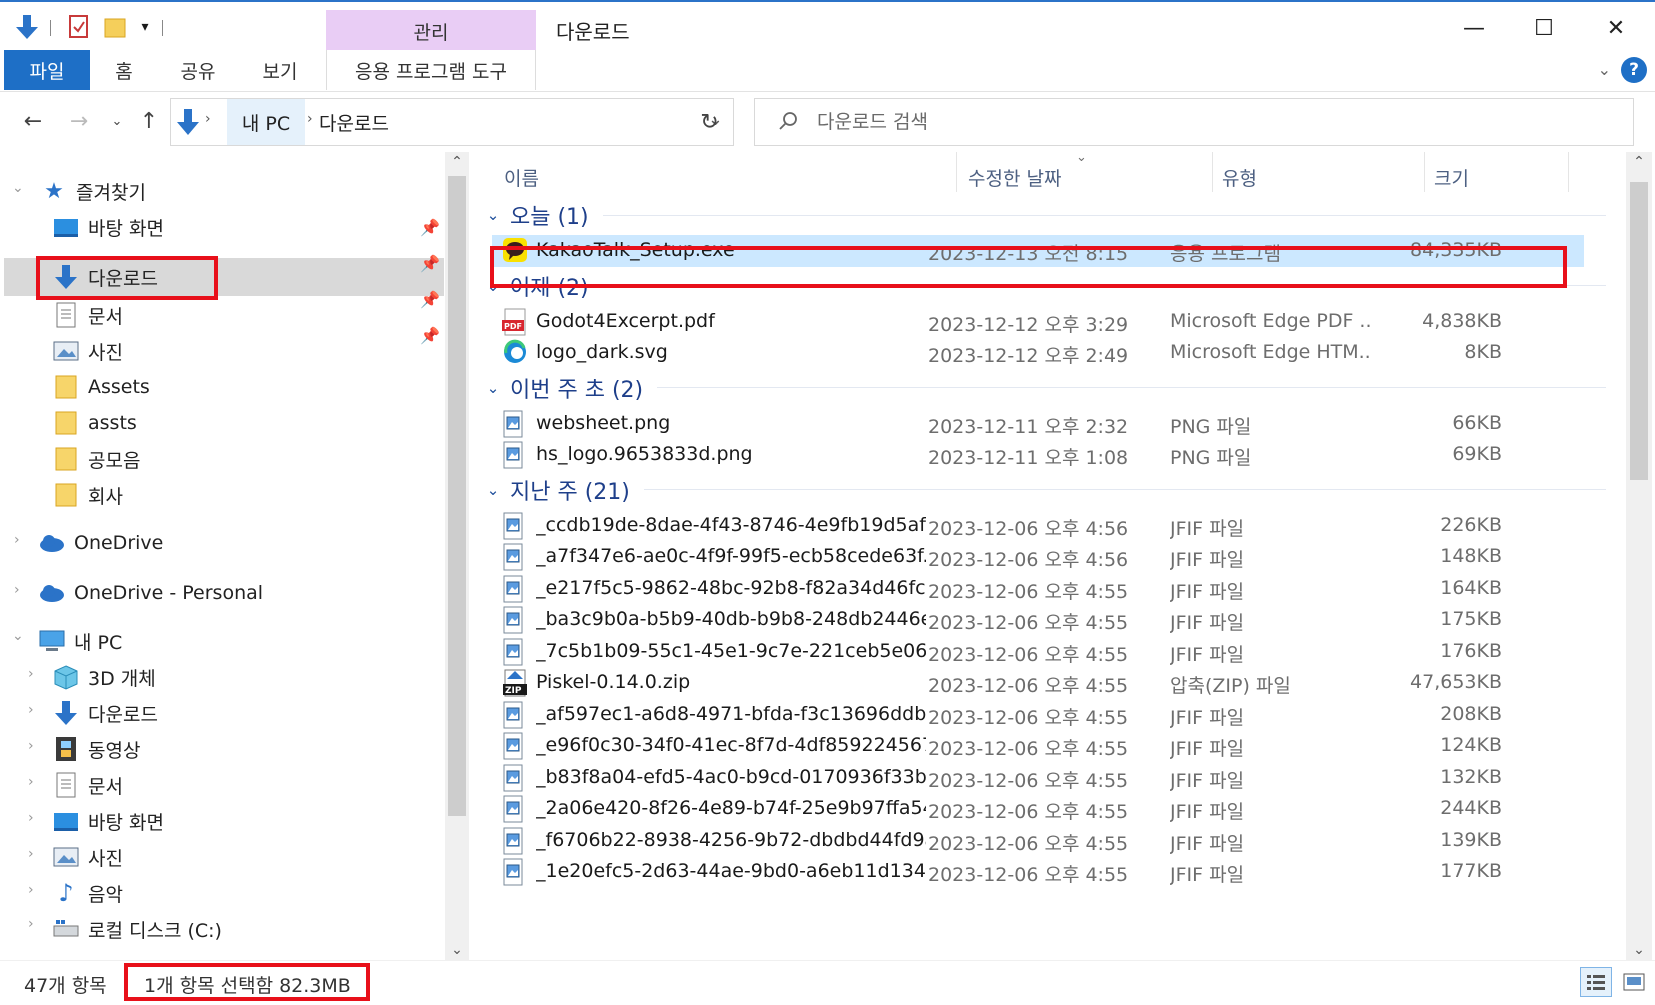 This screenshot has height=1005, width=1655. What do you see at coordinates (87, 495) in the screenshot?
I see `nav-item-company: 회사` at bounding box center [87, 495].